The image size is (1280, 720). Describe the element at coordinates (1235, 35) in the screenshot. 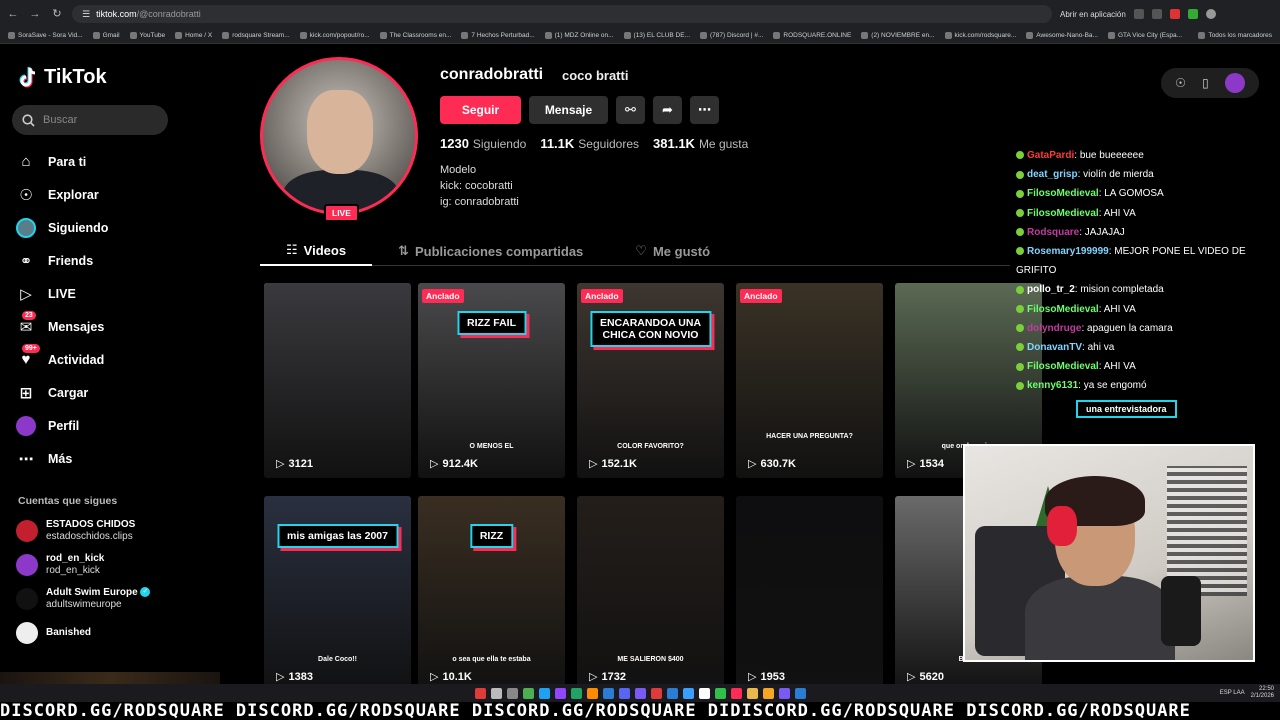

I see `all-bookmarks: Todos los marcadores` at that location.